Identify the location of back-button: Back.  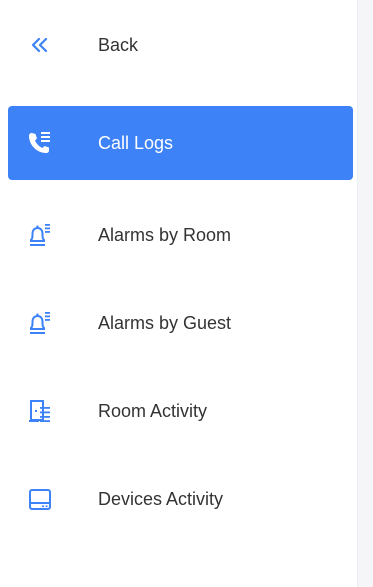
(180, 45).